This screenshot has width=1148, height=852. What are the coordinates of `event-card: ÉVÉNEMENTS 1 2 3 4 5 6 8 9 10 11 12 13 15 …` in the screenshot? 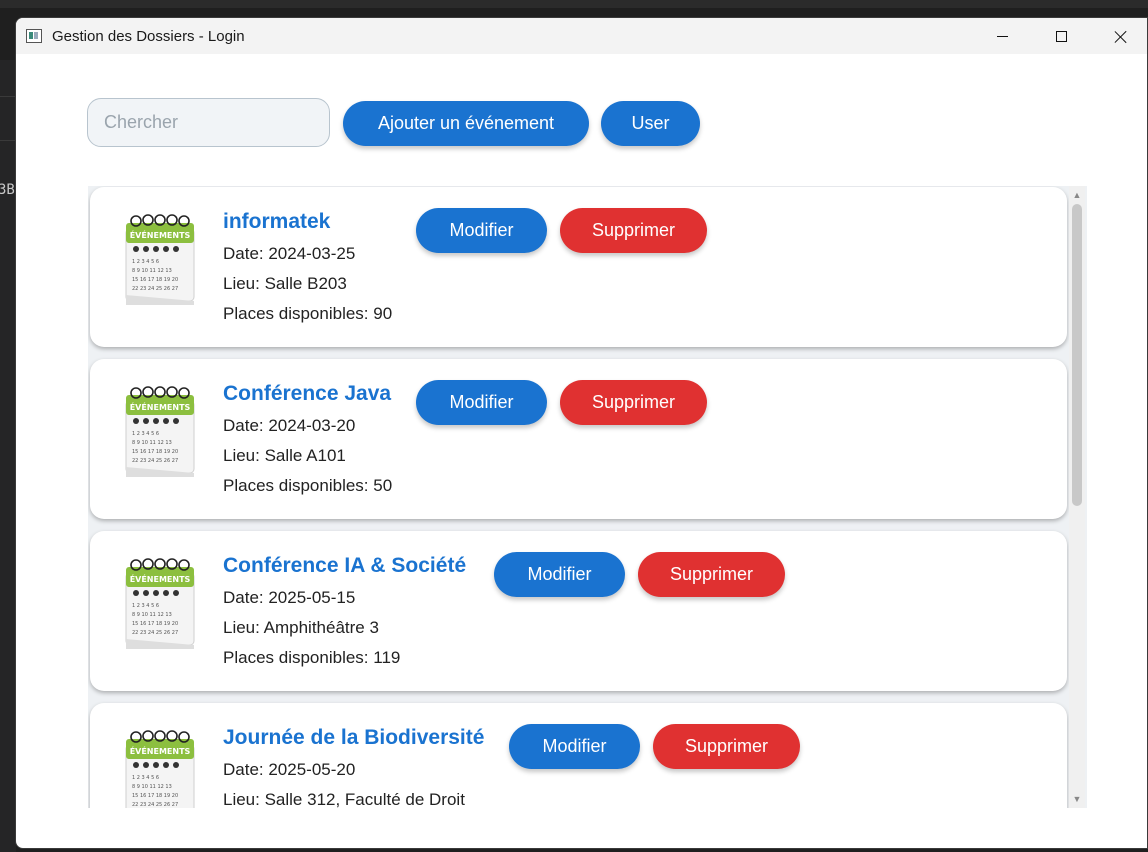 It's located at (578, 755).